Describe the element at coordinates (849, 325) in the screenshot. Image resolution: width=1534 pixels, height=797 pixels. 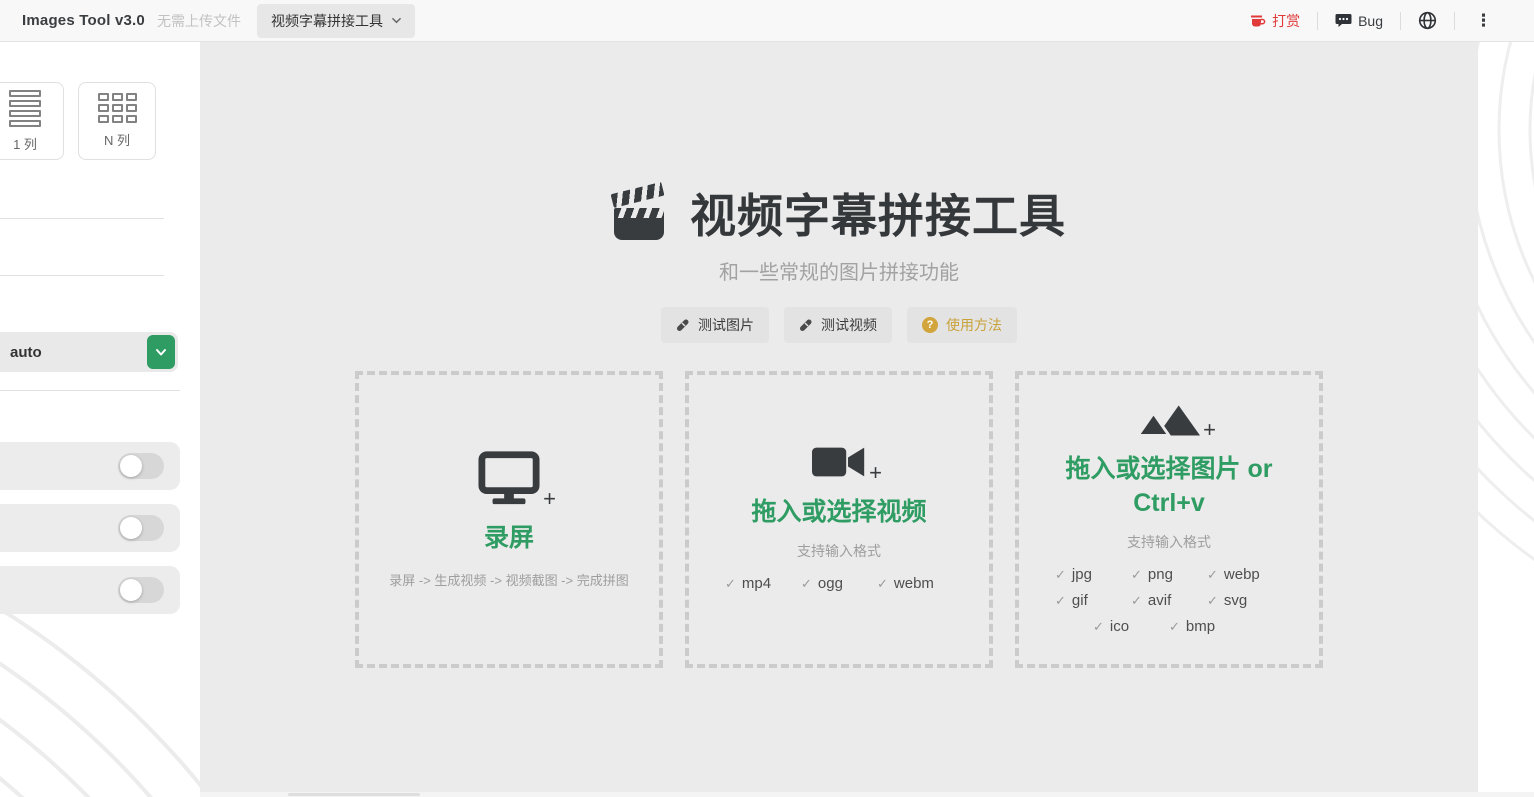
I see `test-video-label: 测试视频` at that location.